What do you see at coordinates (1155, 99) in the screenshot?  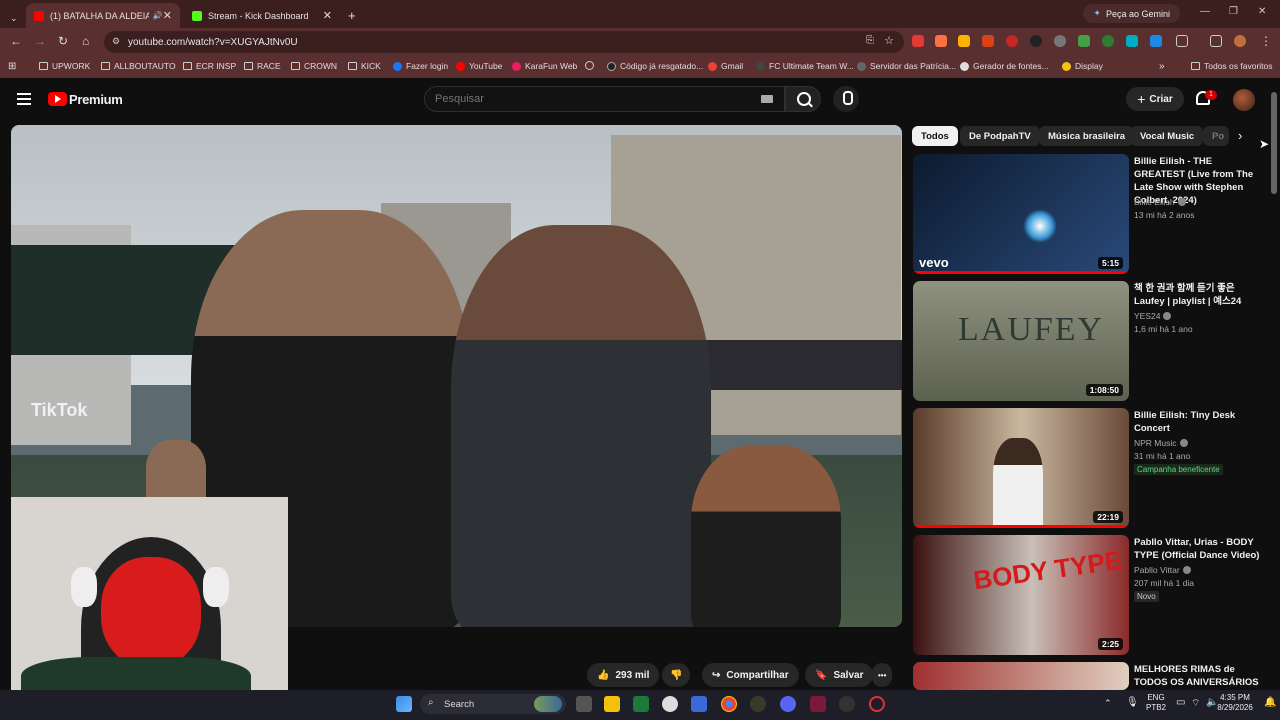 I see `create-button: + Criar` at bounding box center [1155, 99].